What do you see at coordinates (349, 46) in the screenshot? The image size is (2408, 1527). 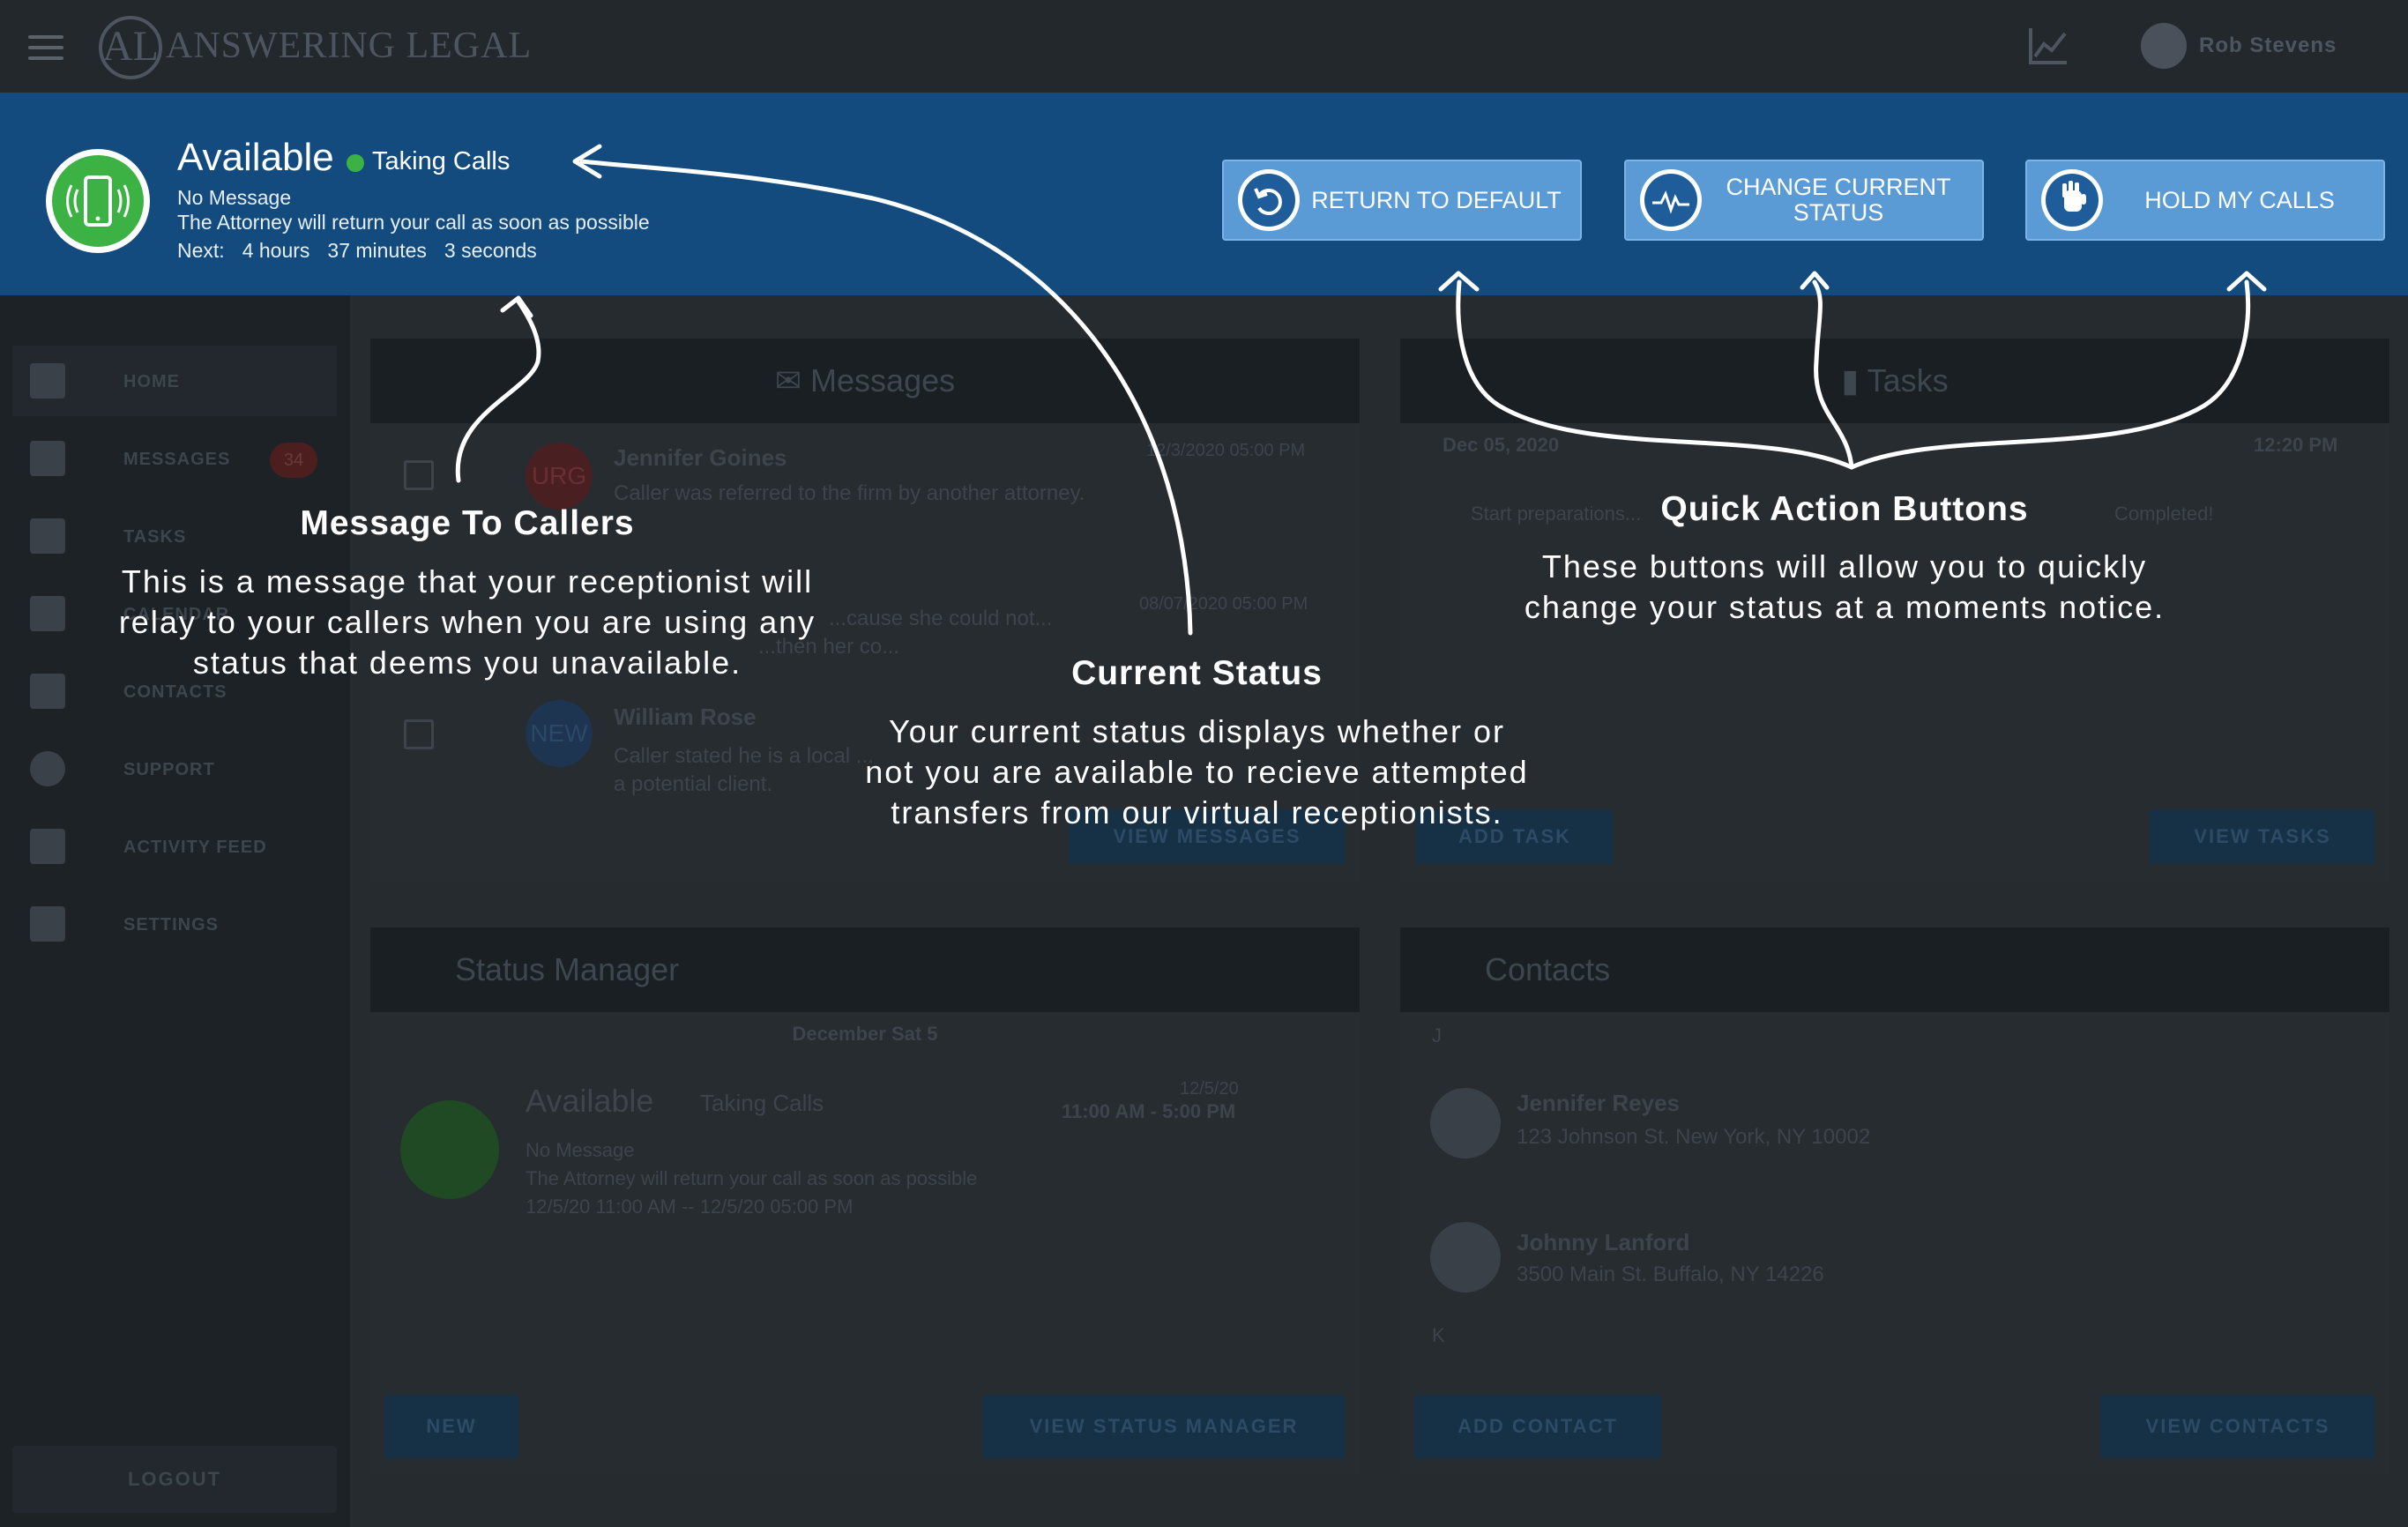 I see `logo-text: ANSWERING LEGAL` at bounding box center [349, 46].